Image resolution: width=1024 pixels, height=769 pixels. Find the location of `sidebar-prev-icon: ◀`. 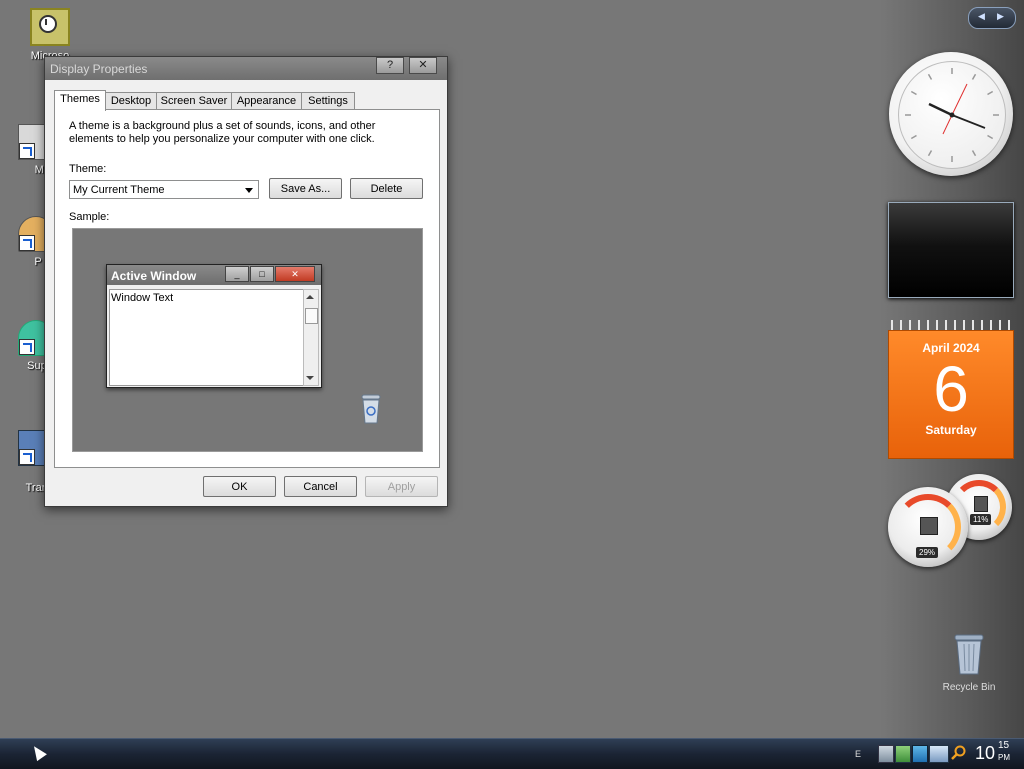

sidebar-prev-icon: ◀ is located at coordinates (981, 16).